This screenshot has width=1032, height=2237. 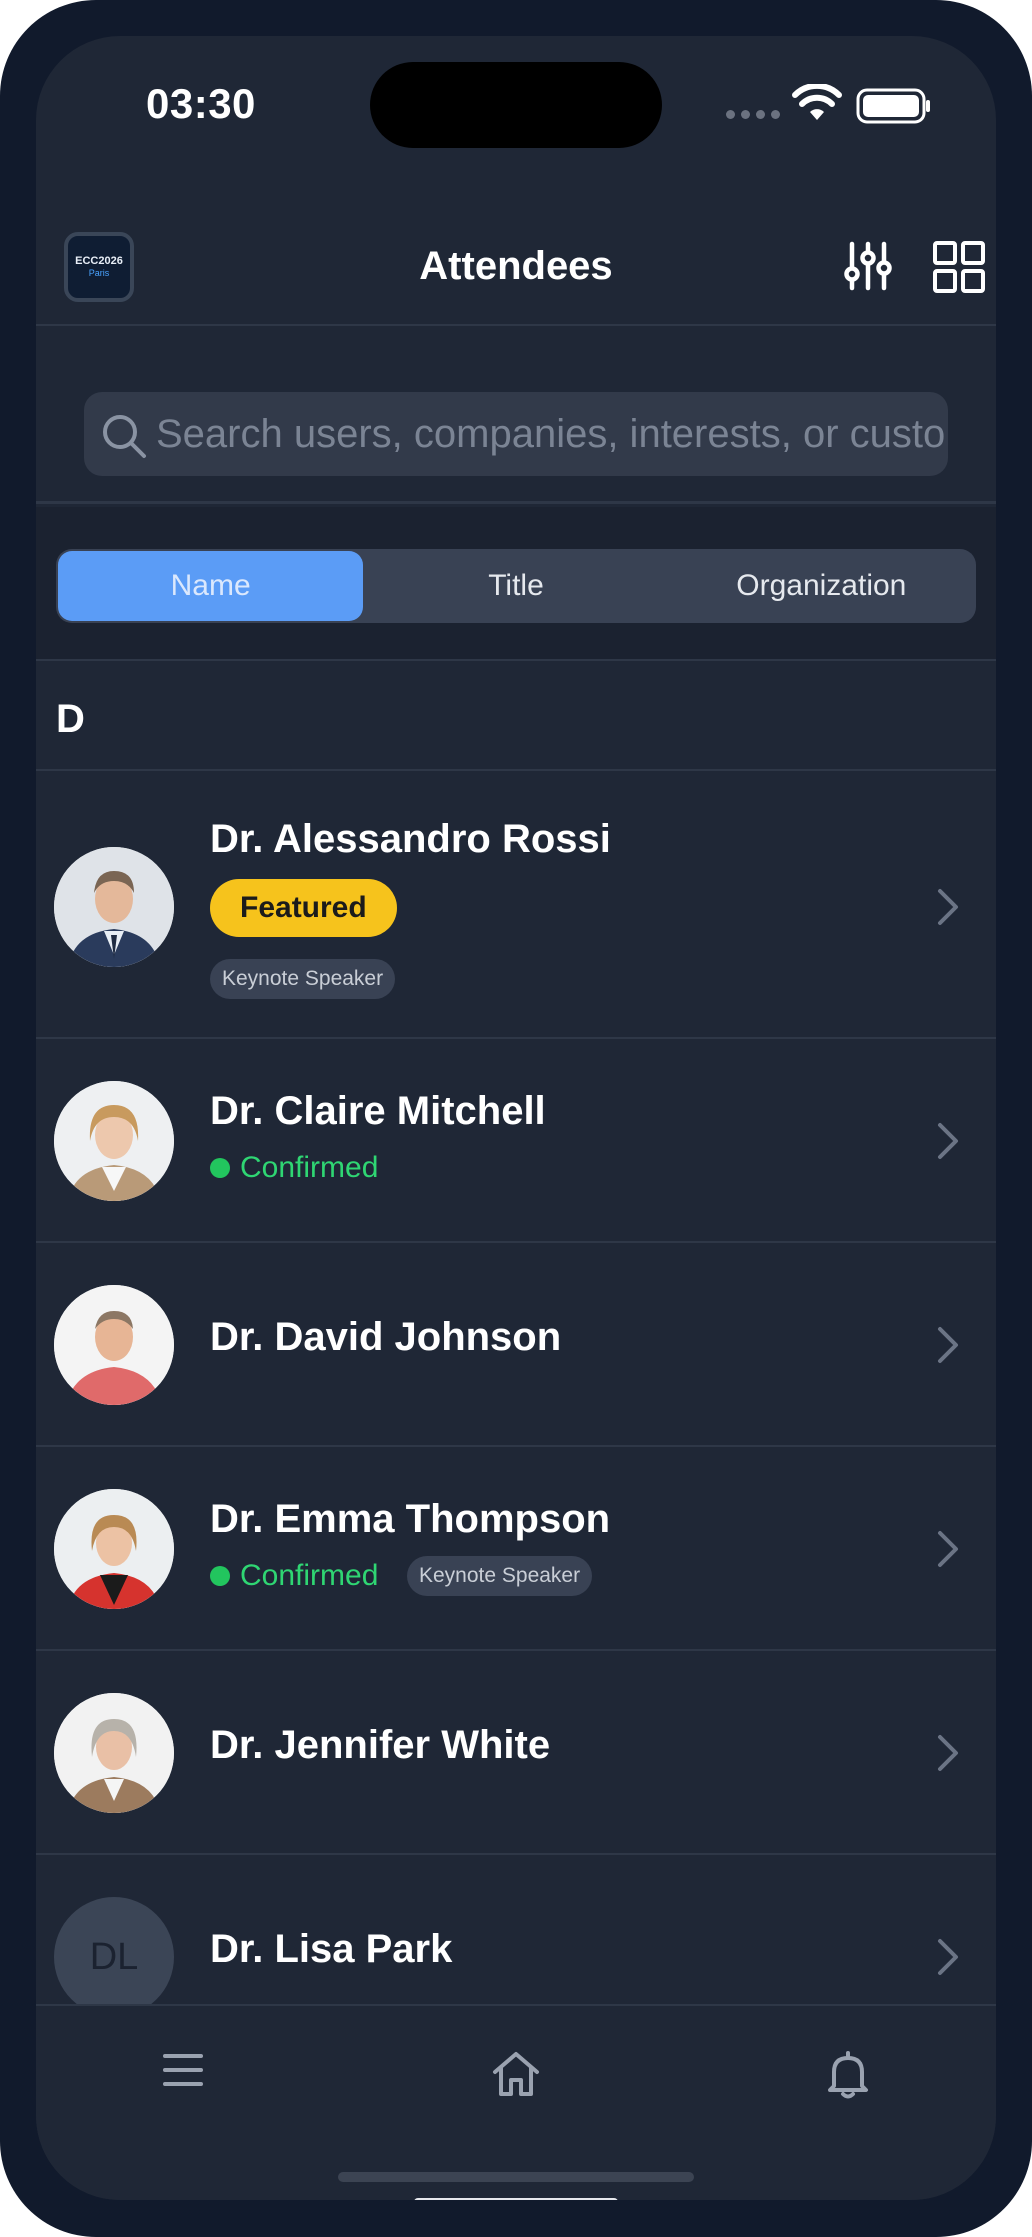 What do you see at coordinates (124, 436) in the screenshot?
I see `search-icon` at bounding box center [124, 436].